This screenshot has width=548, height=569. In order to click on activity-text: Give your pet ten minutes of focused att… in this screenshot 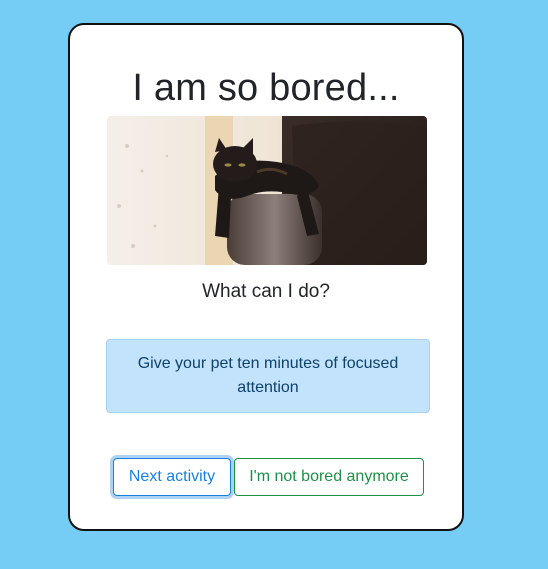, I will do `click(268, 375)`.